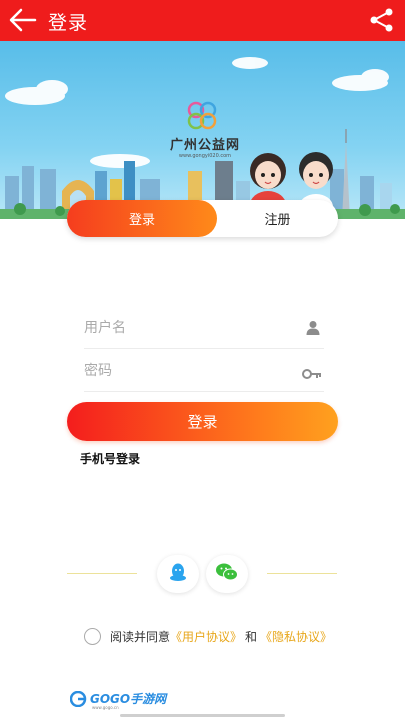  Describe the element at coordinates (313, 330) in the screenshot. I see `user-icon` at that location.